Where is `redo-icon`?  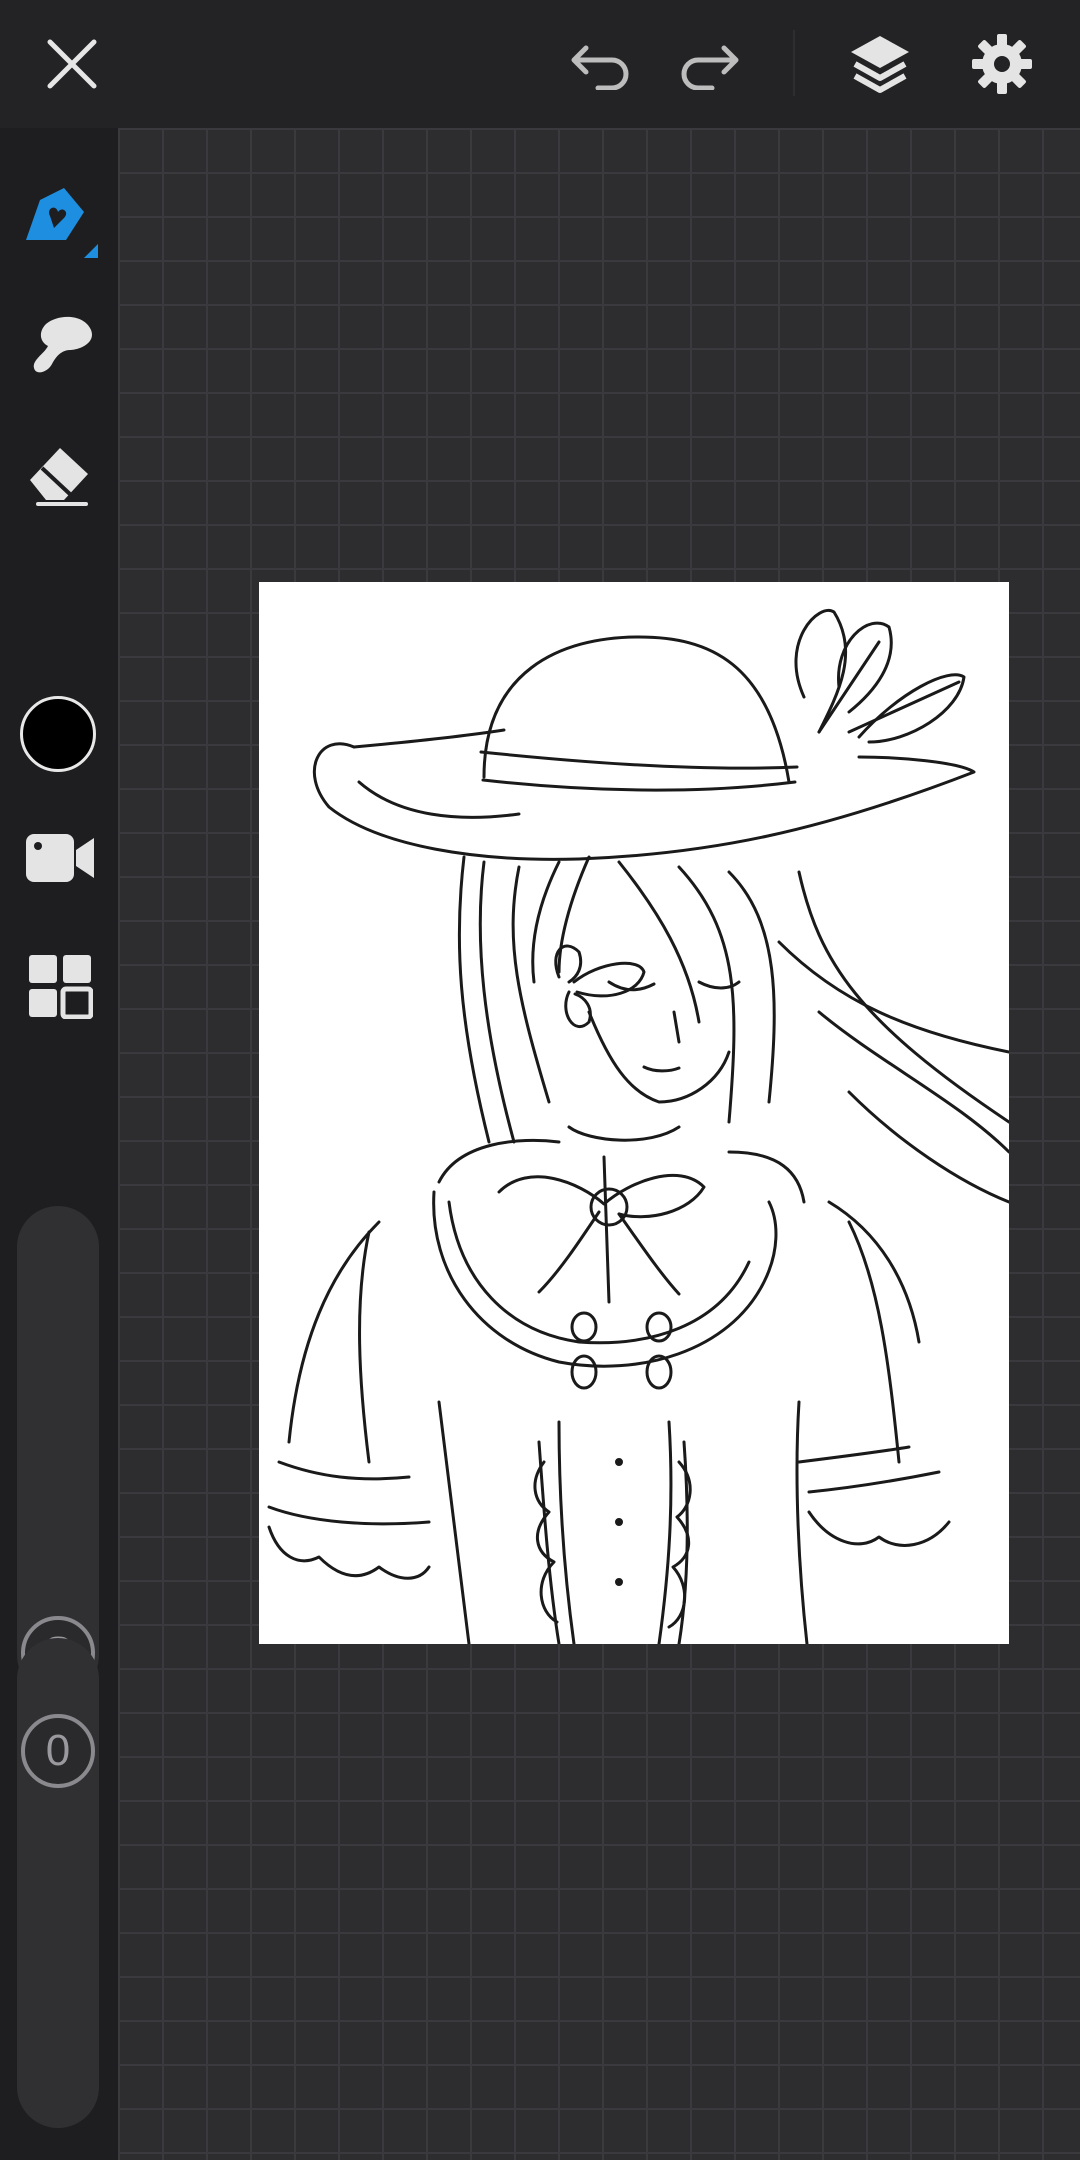 redo-icon is located at coordinates (709, 64).